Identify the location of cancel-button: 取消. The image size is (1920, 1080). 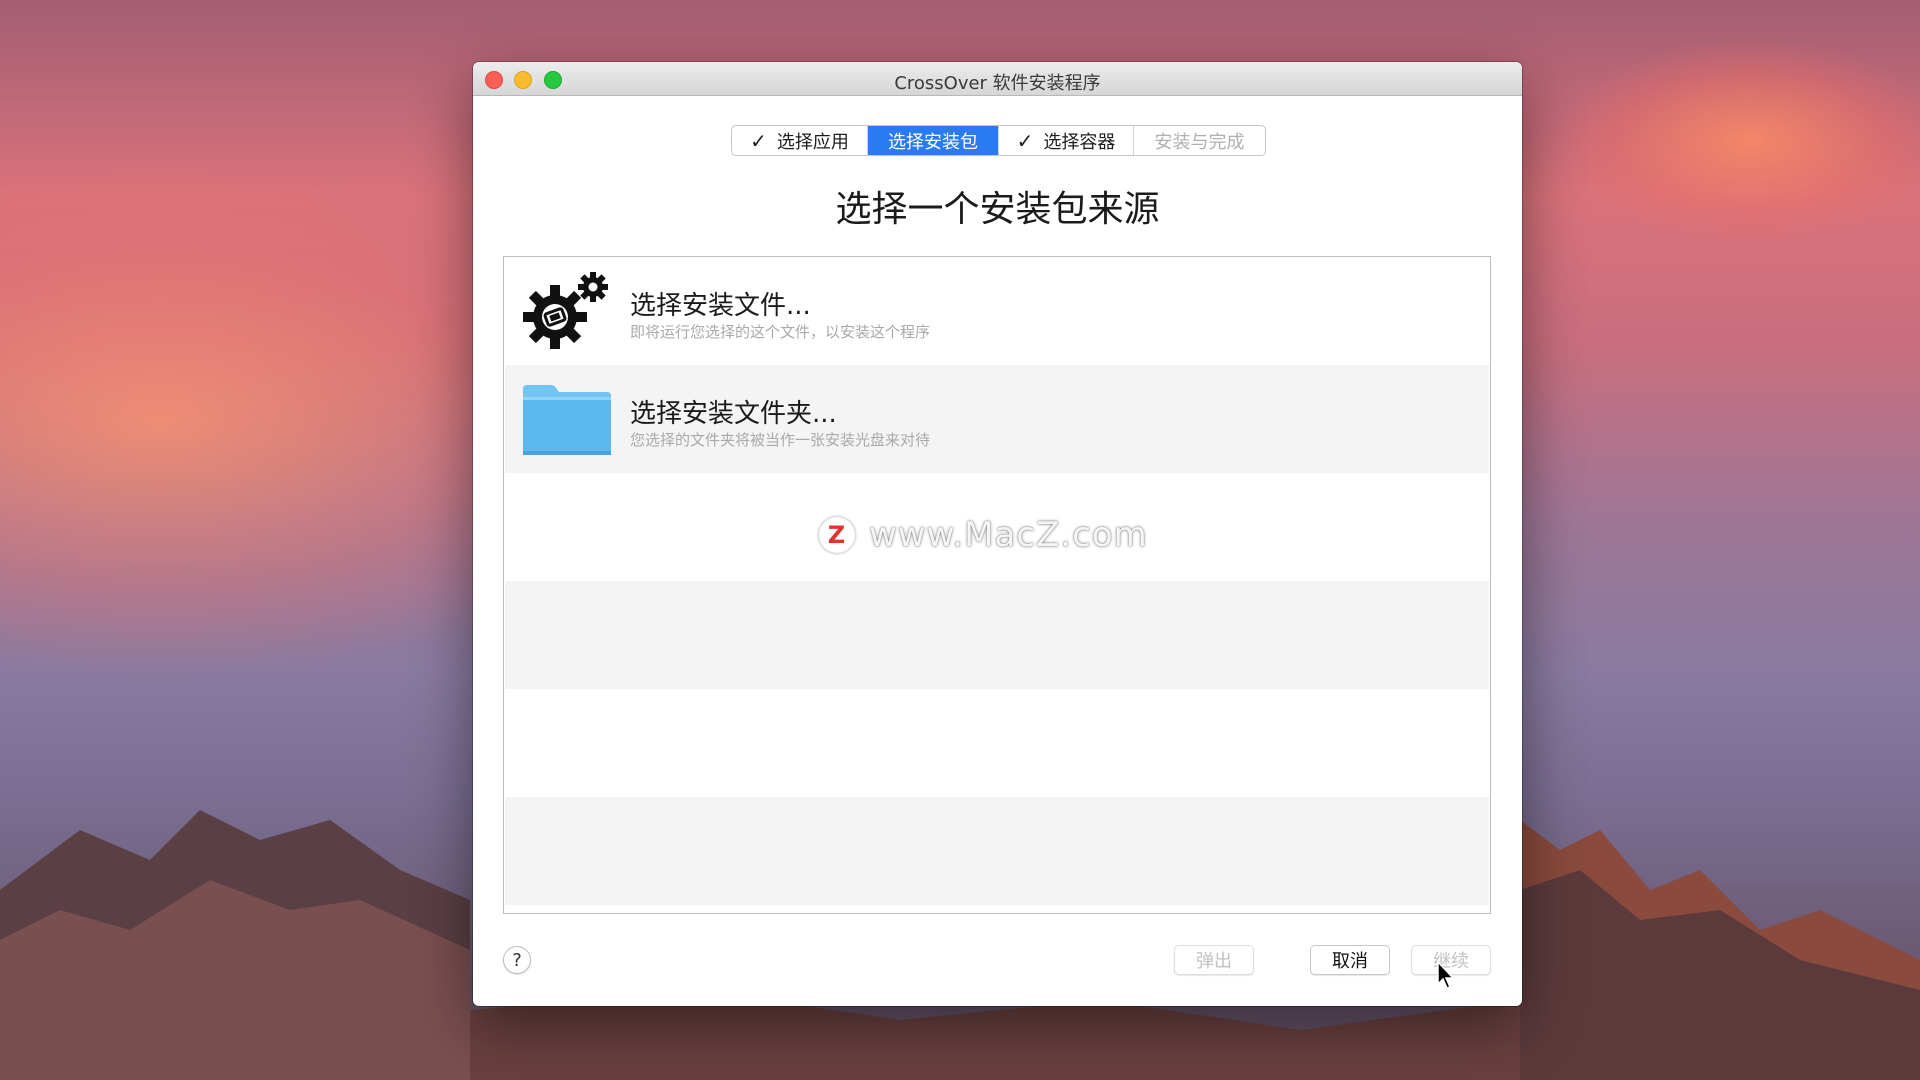
(1350, 960).